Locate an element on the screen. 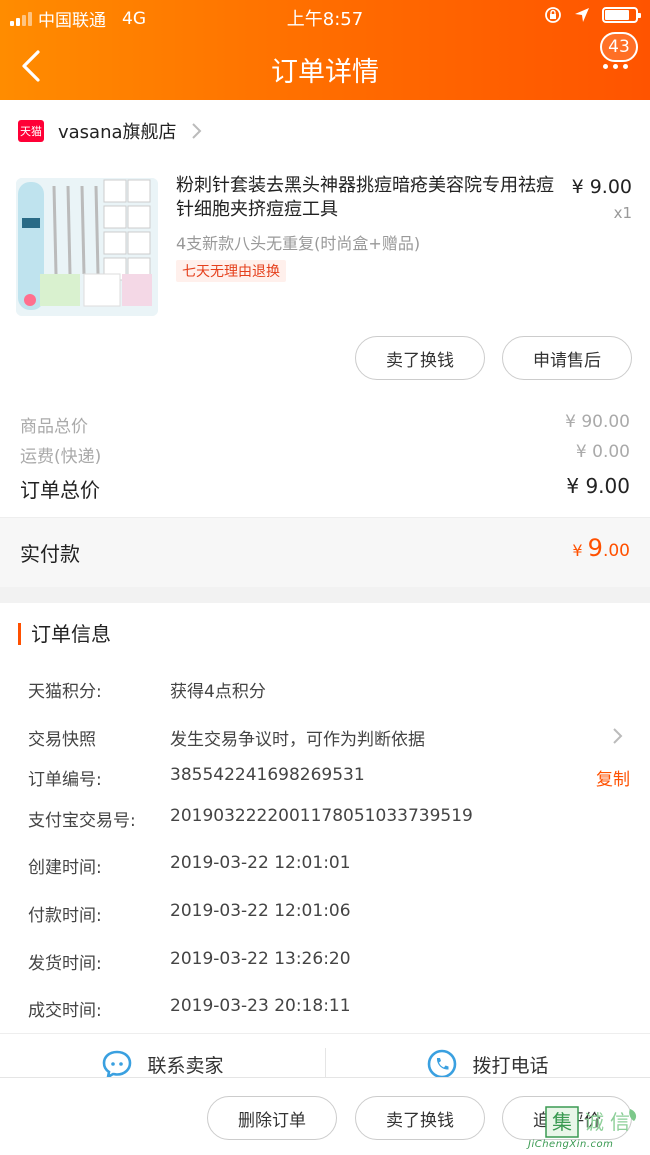  product-title: 粉刺针套装去黑头神器挑痘暗疮美容院专用祛痘针细胞夹挤痘痘工具 is located at coordinates (366, 198).